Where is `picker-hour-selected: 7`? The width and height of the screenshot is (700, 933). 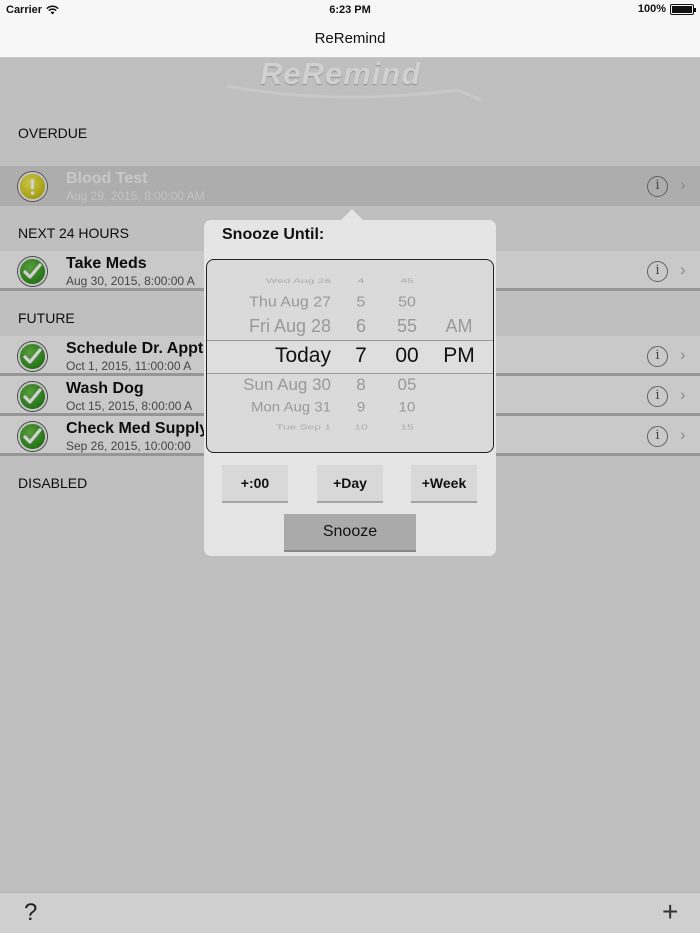 picker-hour-selected: 7 is located at coordinates (361, 356).